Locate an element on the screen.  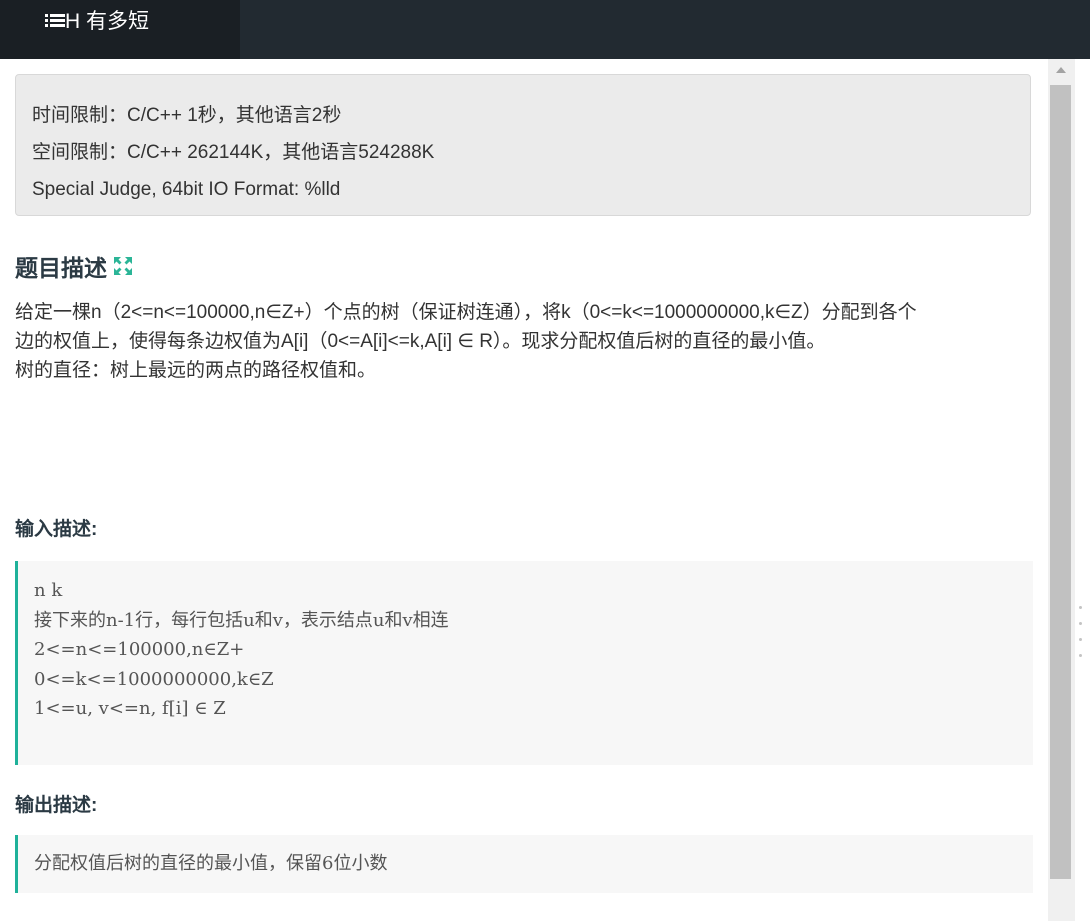
vertical-scrollbar is located at coordinates (1061, 490).